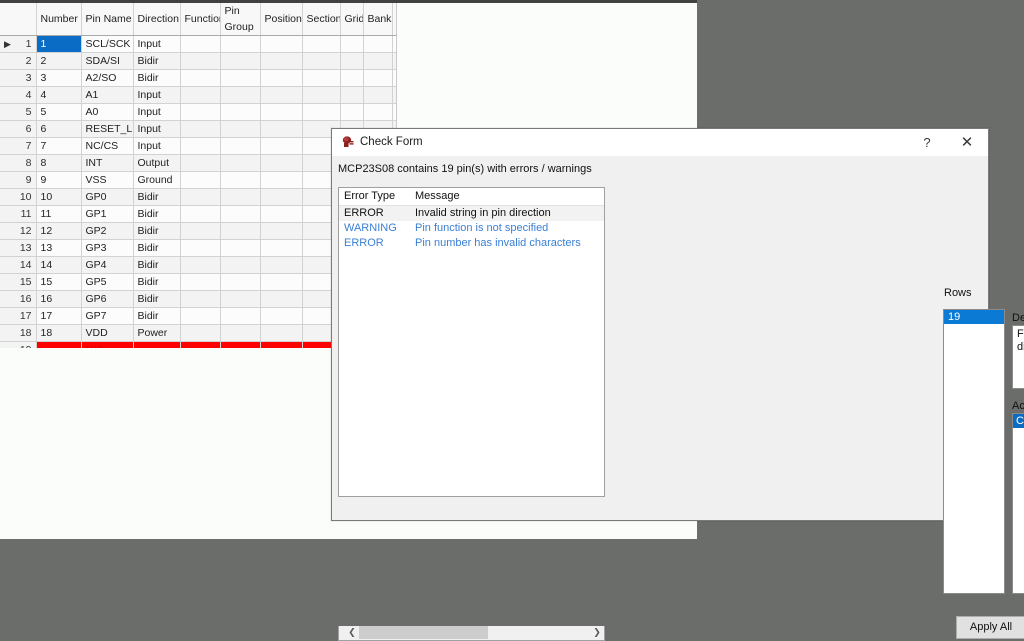 This screenshot has width=1024, height=641. What do you see at coordinates (927, 142) in the screenshot?
I see `help-button: ?` at bounding box center [927, 142].